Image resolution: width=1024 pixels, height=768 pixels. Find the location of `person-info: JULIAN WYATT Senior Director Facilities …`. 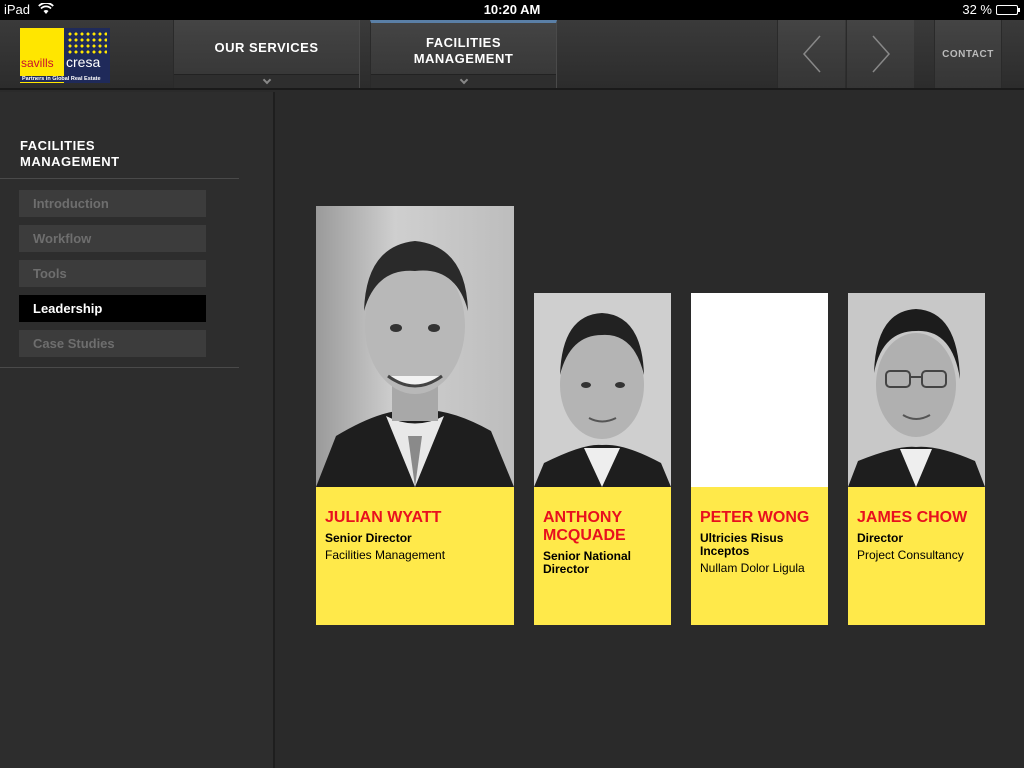

person-info: JULIAN WYATT Senior Director Facilities … is located at coordinates (416, 535).